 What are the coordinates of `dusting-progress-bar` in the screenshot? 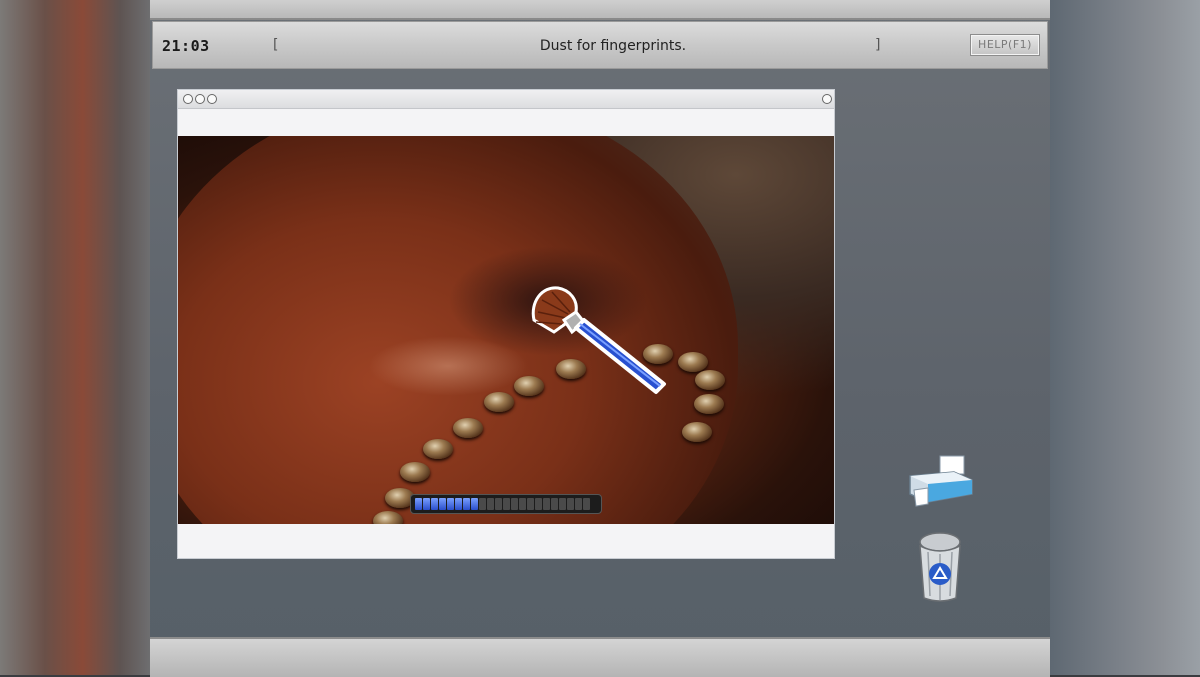 It's located at (506, 504).